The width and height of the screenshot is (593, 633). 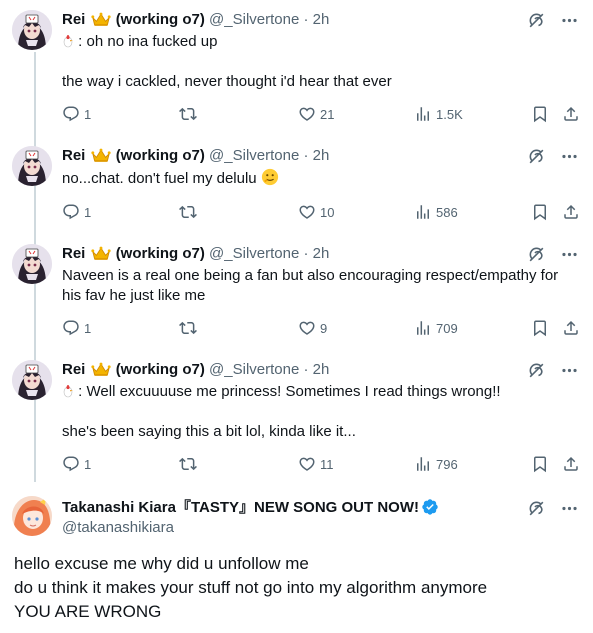 I want to click on tweet-line: YOU ARE WRONG, so click(x=88, y=611).